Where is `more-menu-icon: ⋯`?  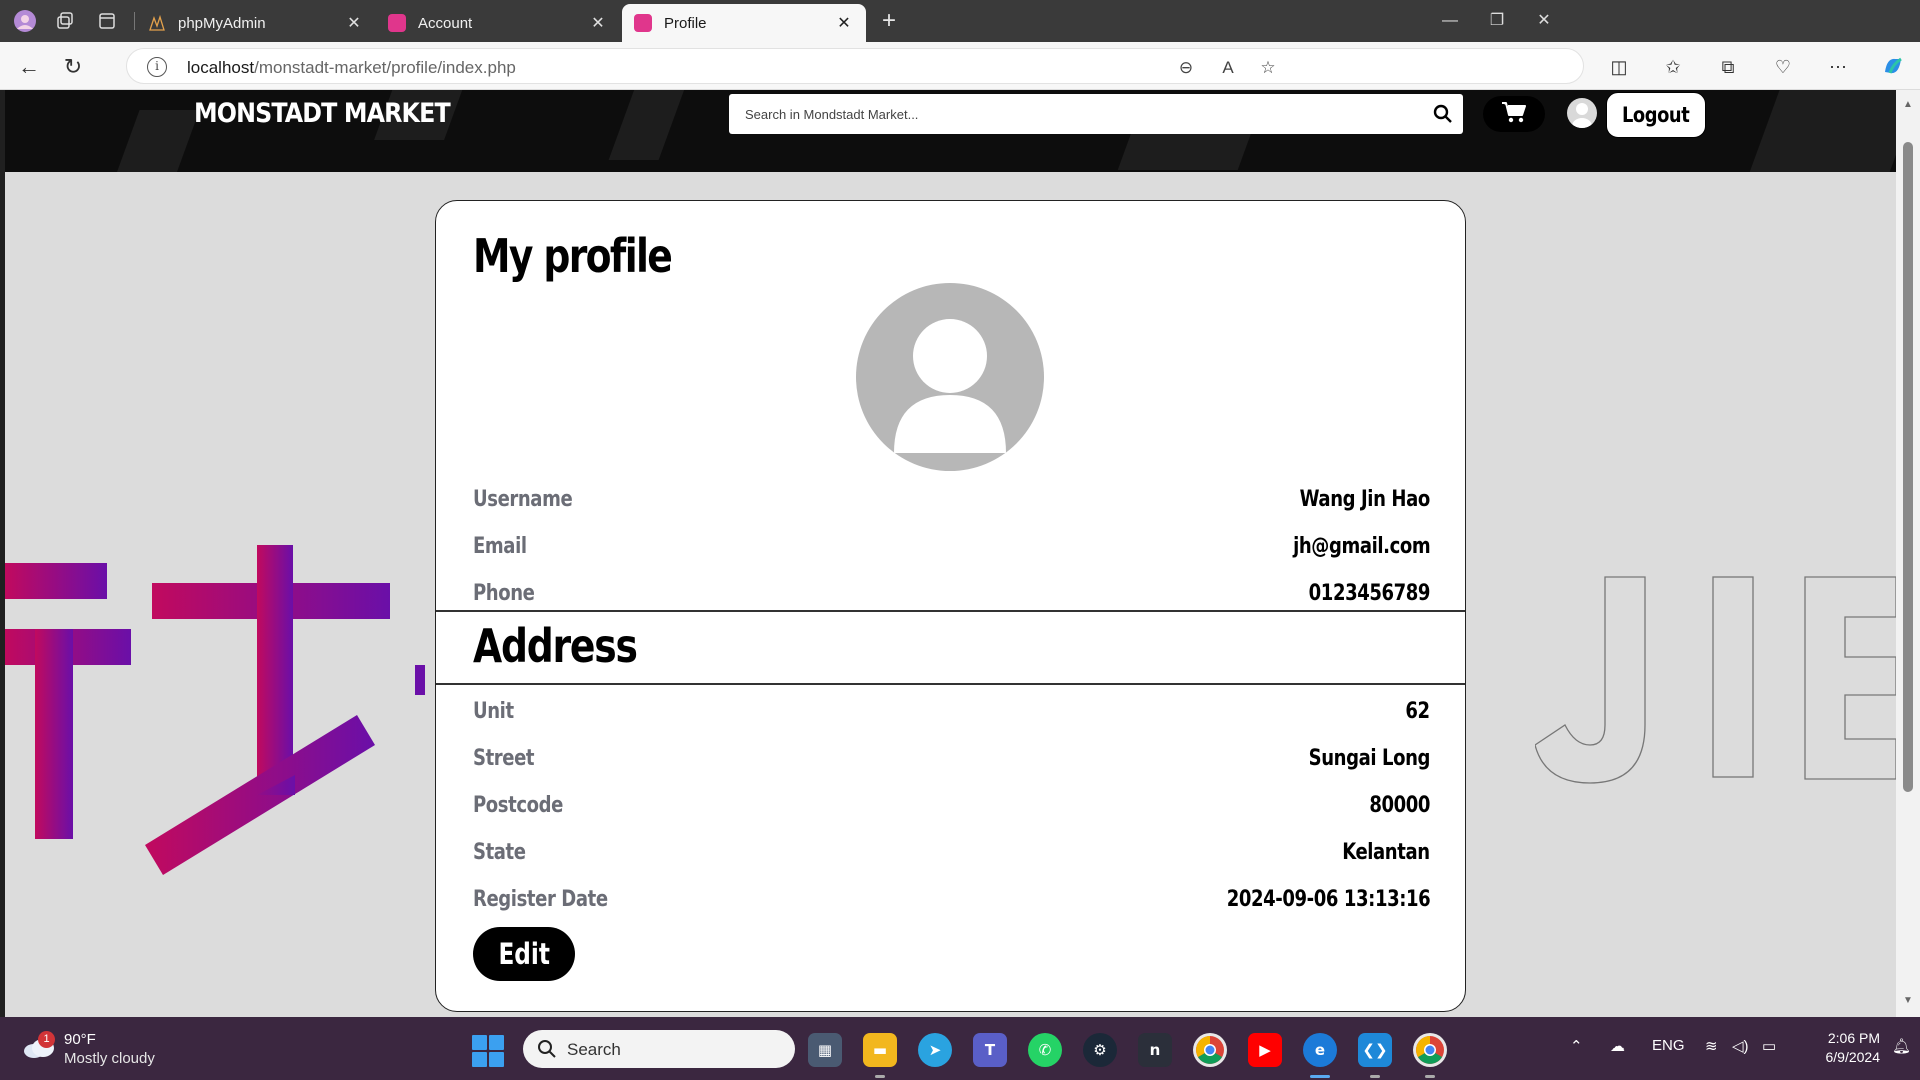
more-menu-icon: ⋯ is located at coordinates (1838, 67).